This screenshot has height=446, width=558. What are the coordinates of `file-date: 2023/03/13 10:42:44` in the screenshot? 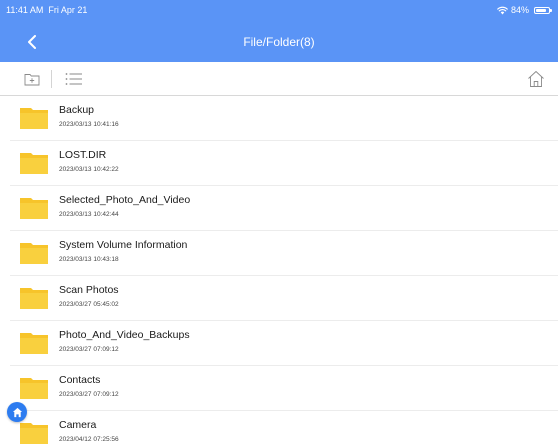 It's located at (89, 214).